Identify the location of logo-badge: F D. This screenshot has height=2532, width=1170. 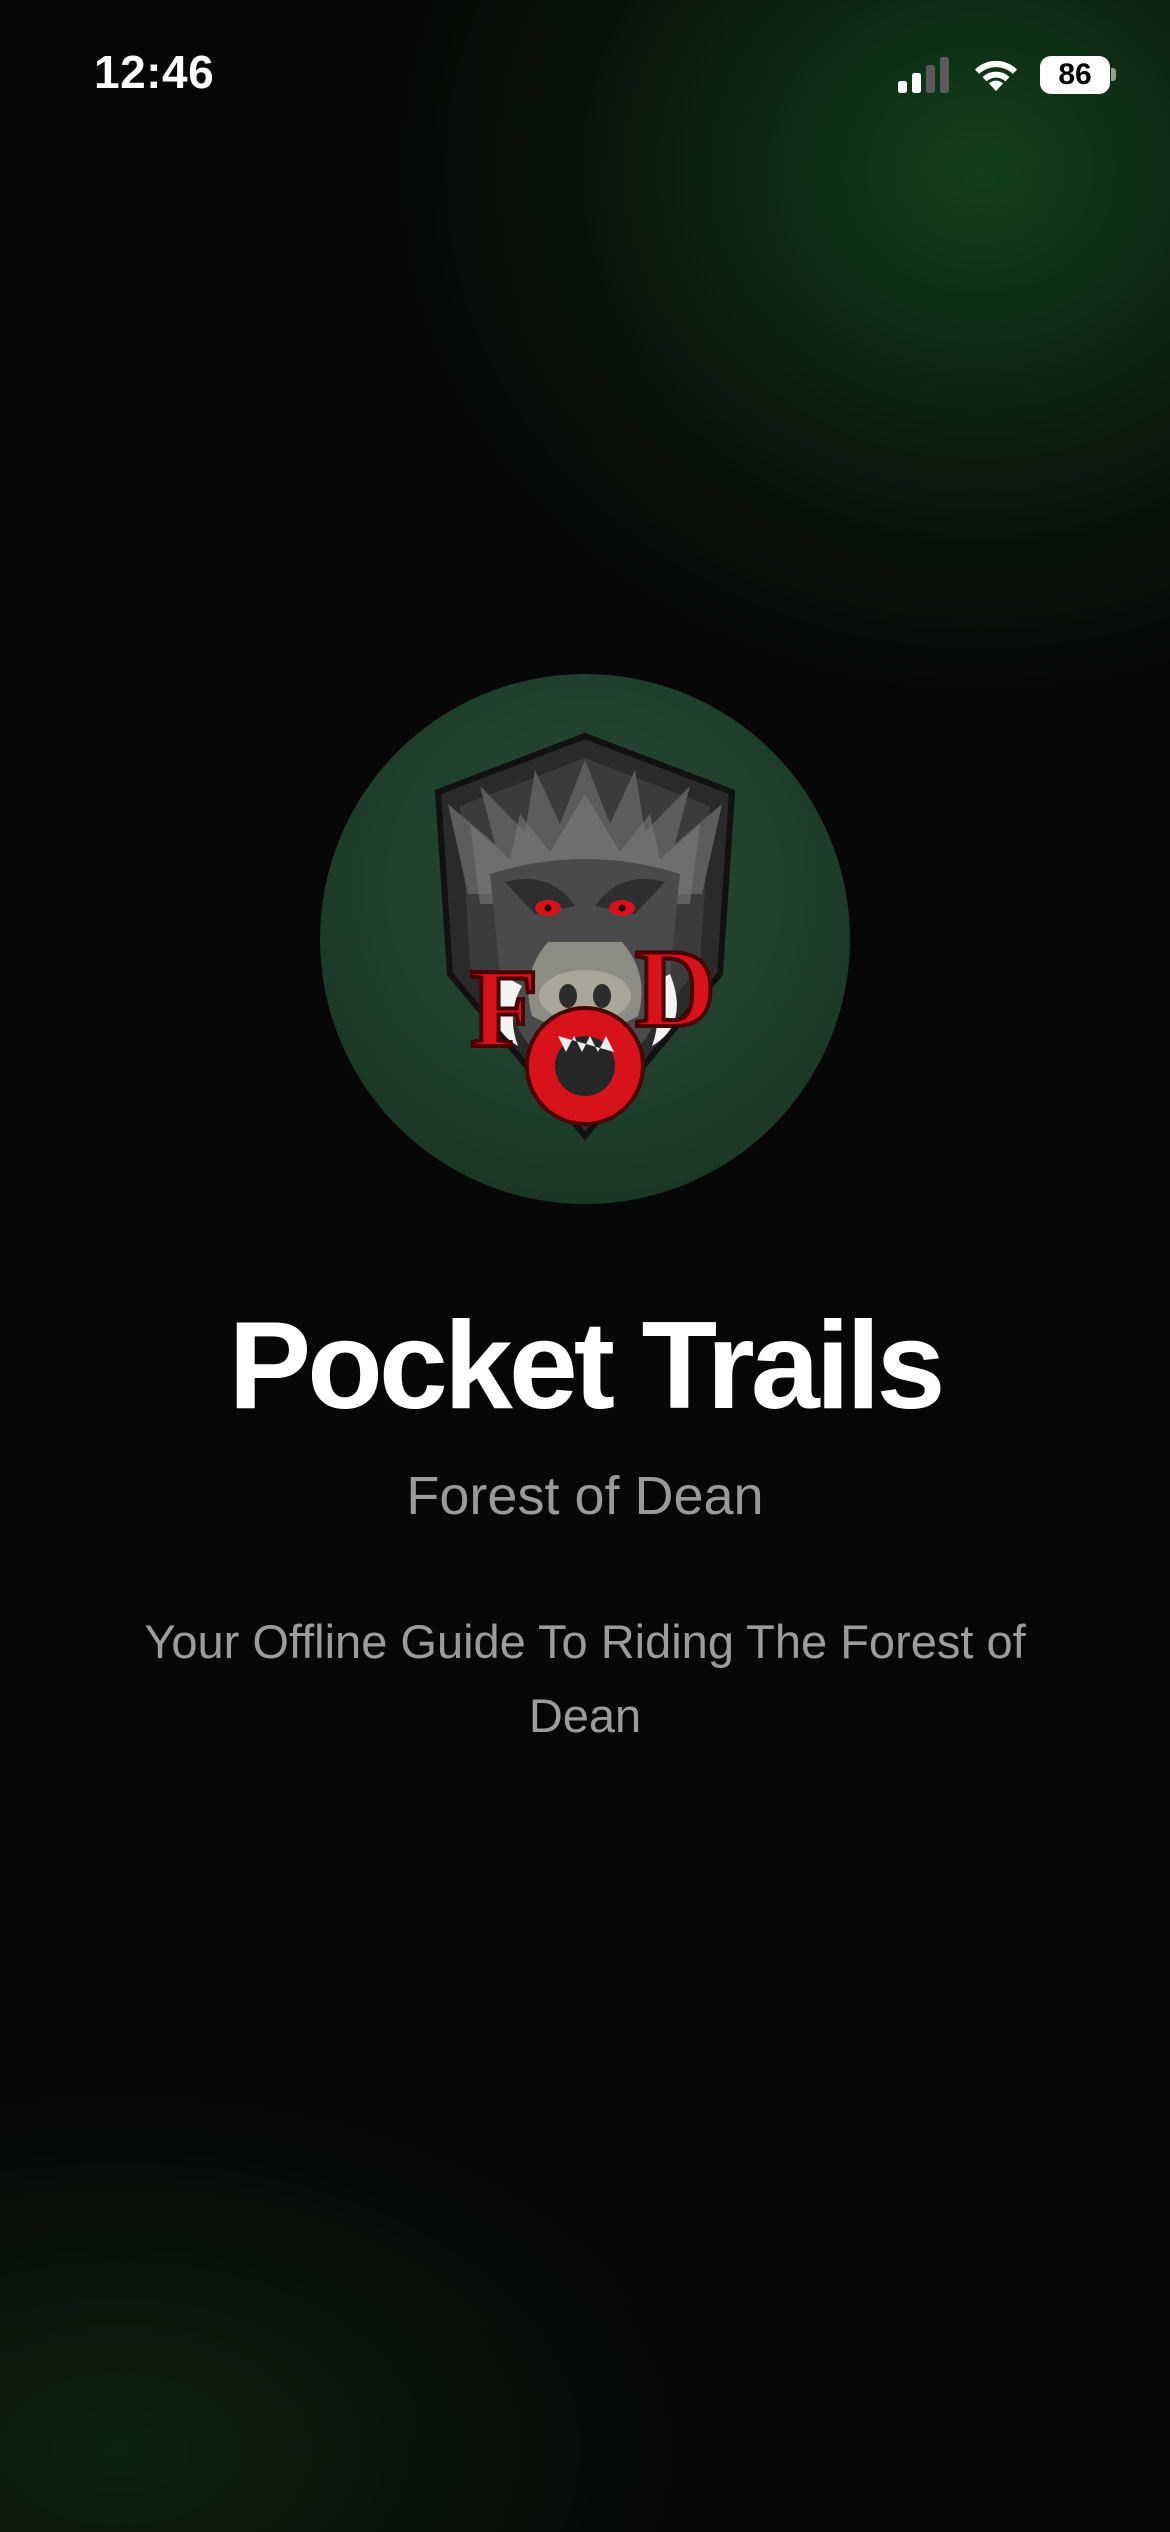
(585, 939).